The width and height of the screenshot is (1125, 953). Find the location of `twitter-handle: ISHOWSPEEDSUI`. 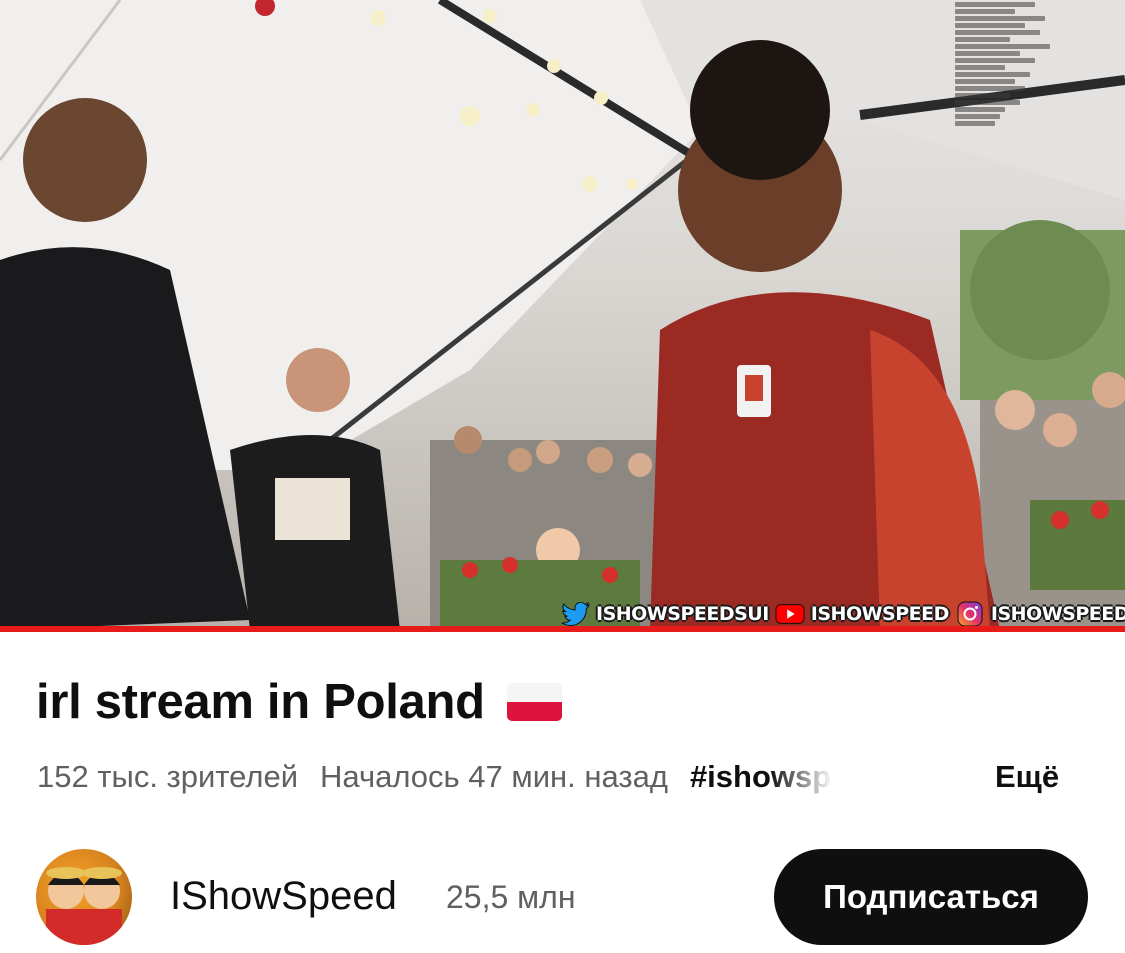

twitter-handle: ISHOWSPEEDSUI is located at coordinates (682, 614).